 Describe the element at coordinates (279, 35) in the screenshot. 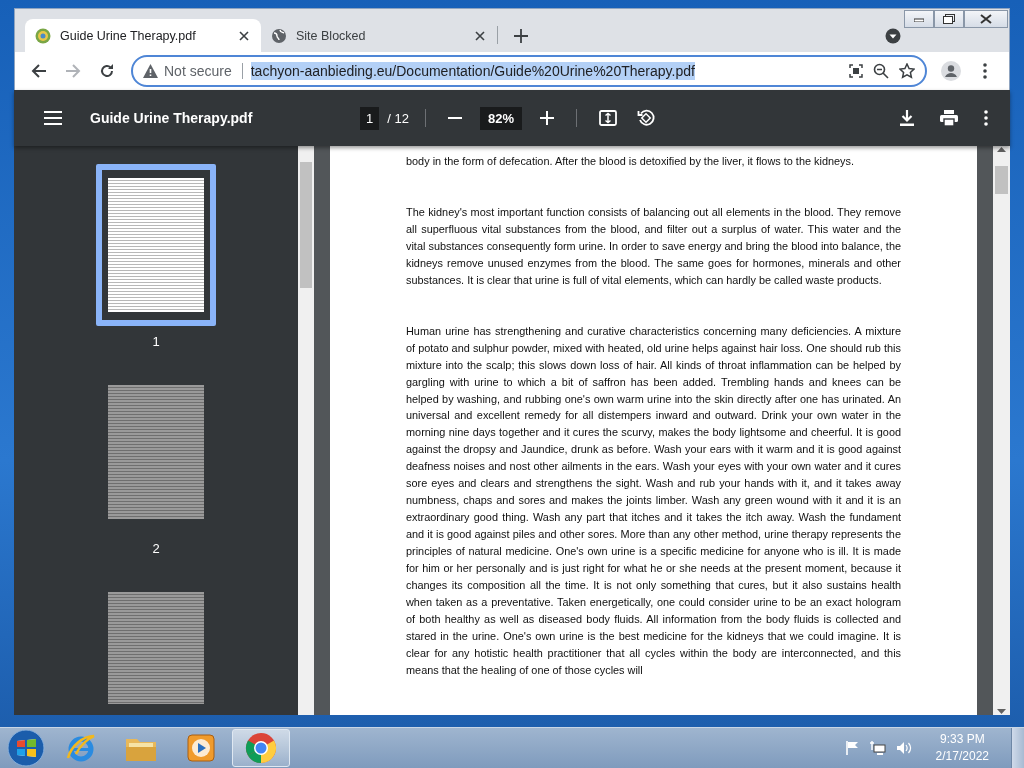

I see `globe-icon` at that location.